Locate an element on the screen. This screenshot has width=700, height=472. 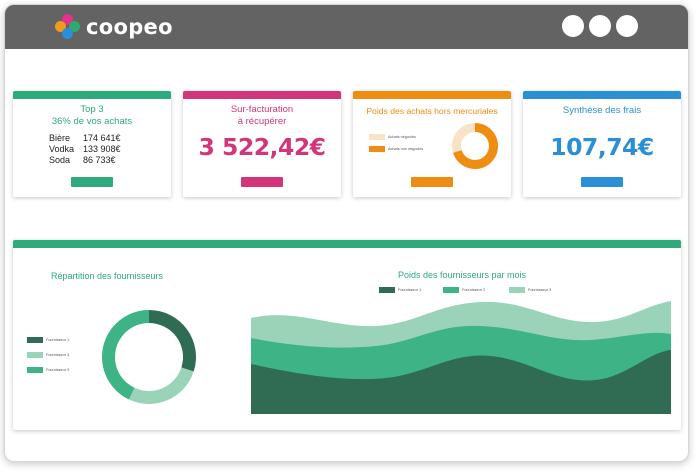
par-mois-title: Poids des fournisseurs par mois is located at coordinates (462, 275).